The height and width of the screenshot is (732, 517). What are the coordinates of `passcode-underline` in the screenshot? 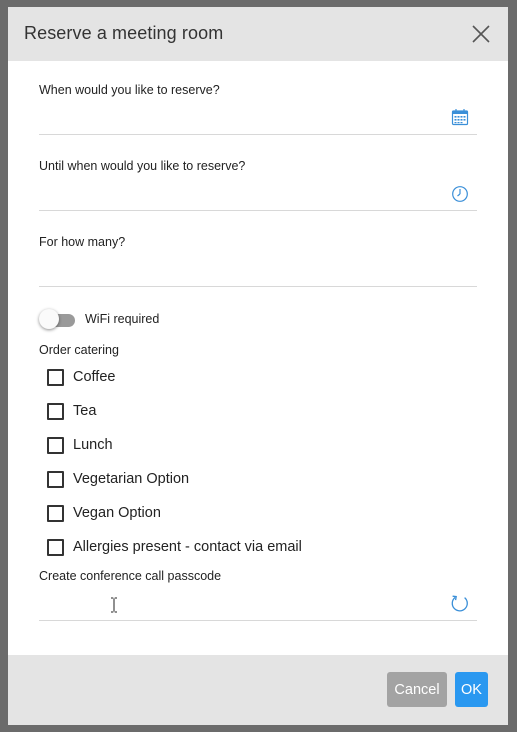 It's located at (258, 620).